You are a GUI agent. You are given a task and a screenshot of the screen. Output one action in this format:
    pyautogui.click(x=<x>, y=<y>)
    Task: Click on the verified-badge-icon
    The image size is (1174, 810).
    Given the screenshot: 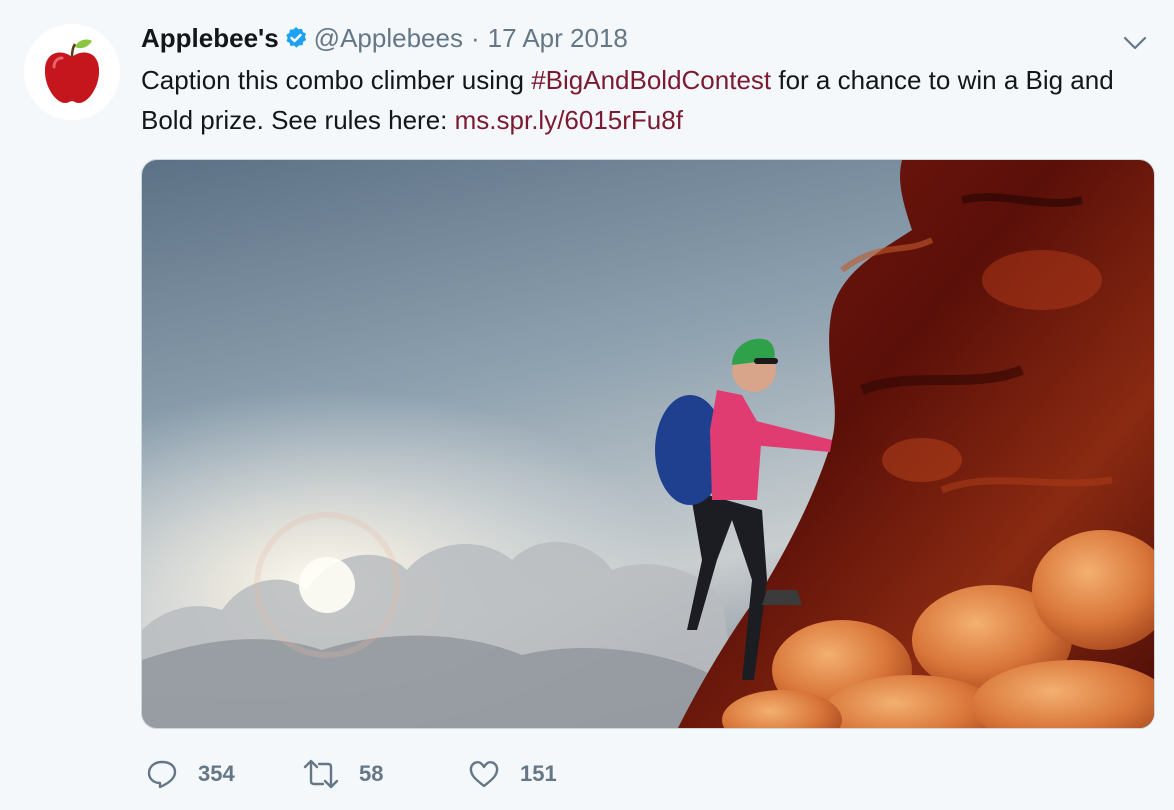 What is the action you would take?
    pyautogui.click(x=296, y=38)
    